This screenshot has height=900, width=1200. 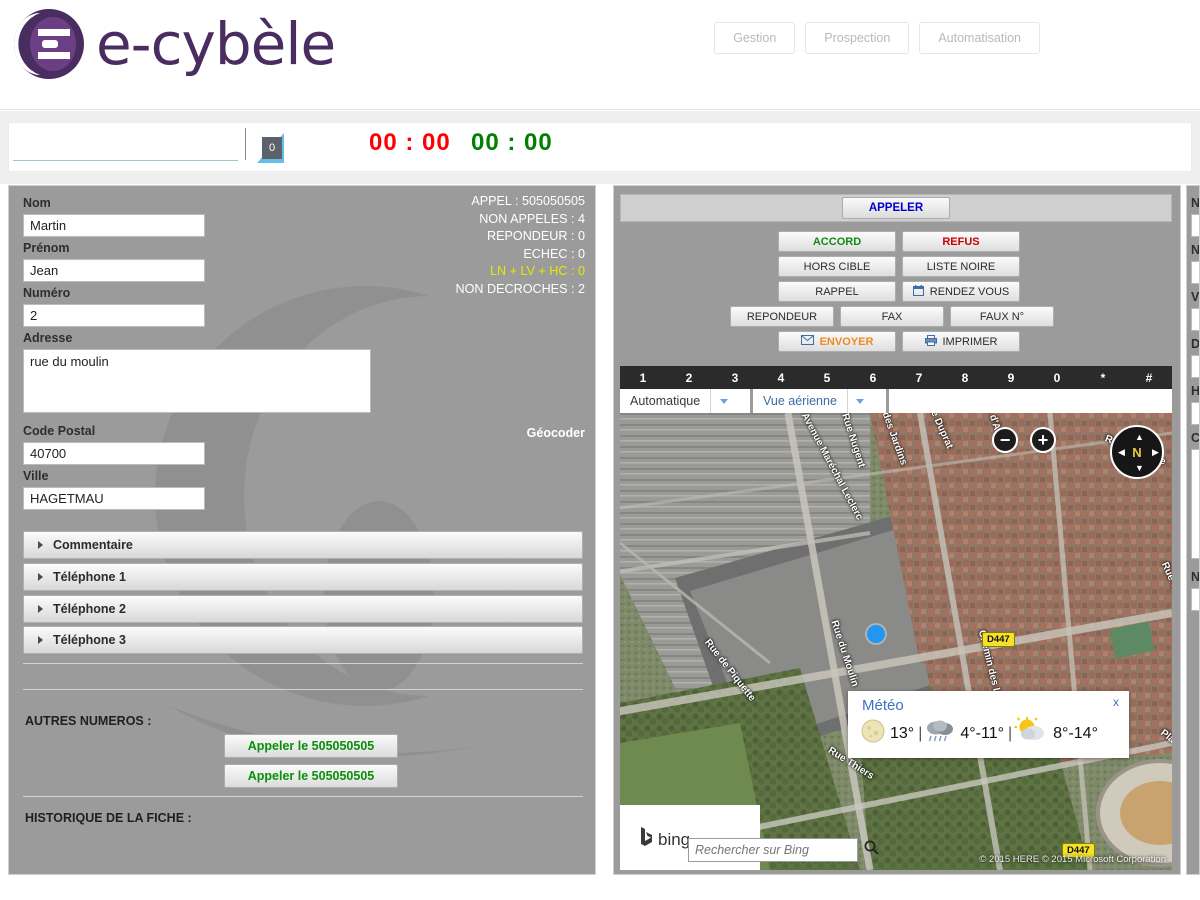 I want to click on nav-gestion: Gestion, so click(x=755, y=38).